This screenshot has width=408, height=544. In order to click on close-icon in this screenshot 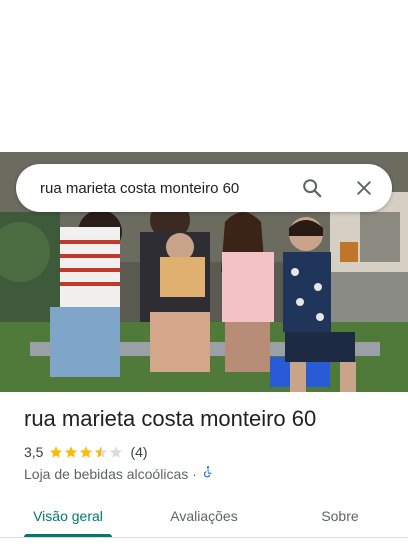, I will do `click(364, 188)`.